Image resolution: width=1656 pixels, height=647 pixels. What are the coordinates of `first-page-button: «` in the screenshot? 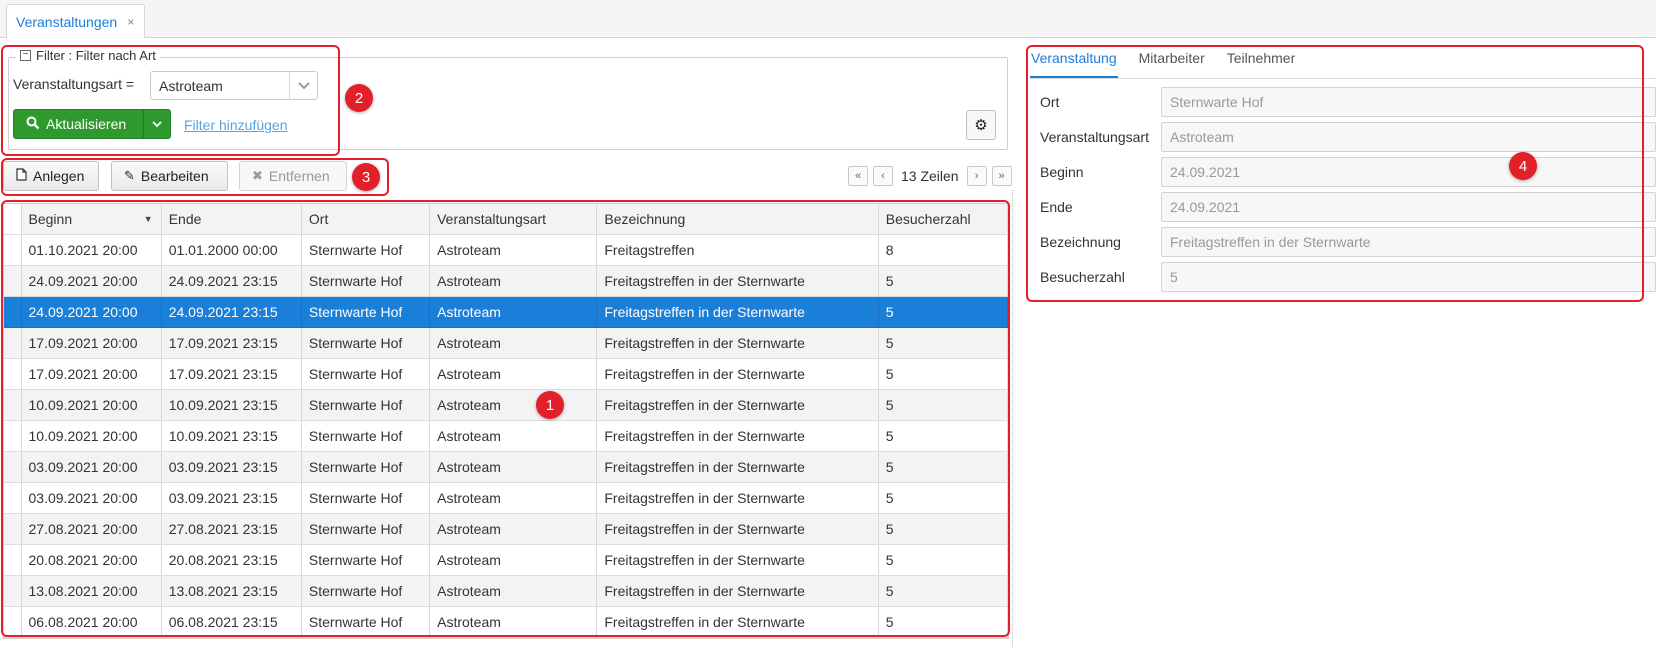 It's located at (858, 176).